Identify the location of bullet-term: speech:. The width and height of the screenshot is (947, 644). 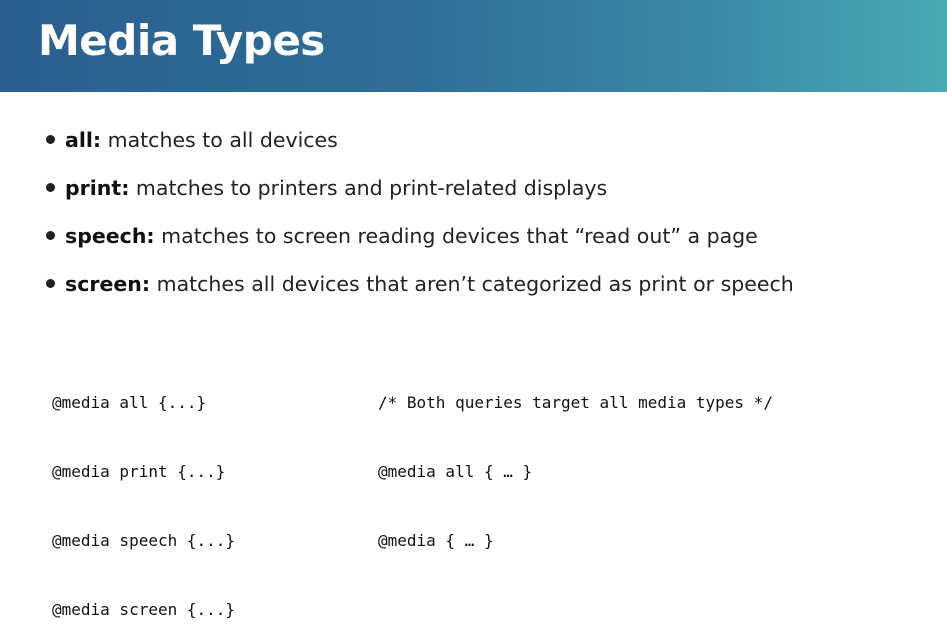
(110, 236).